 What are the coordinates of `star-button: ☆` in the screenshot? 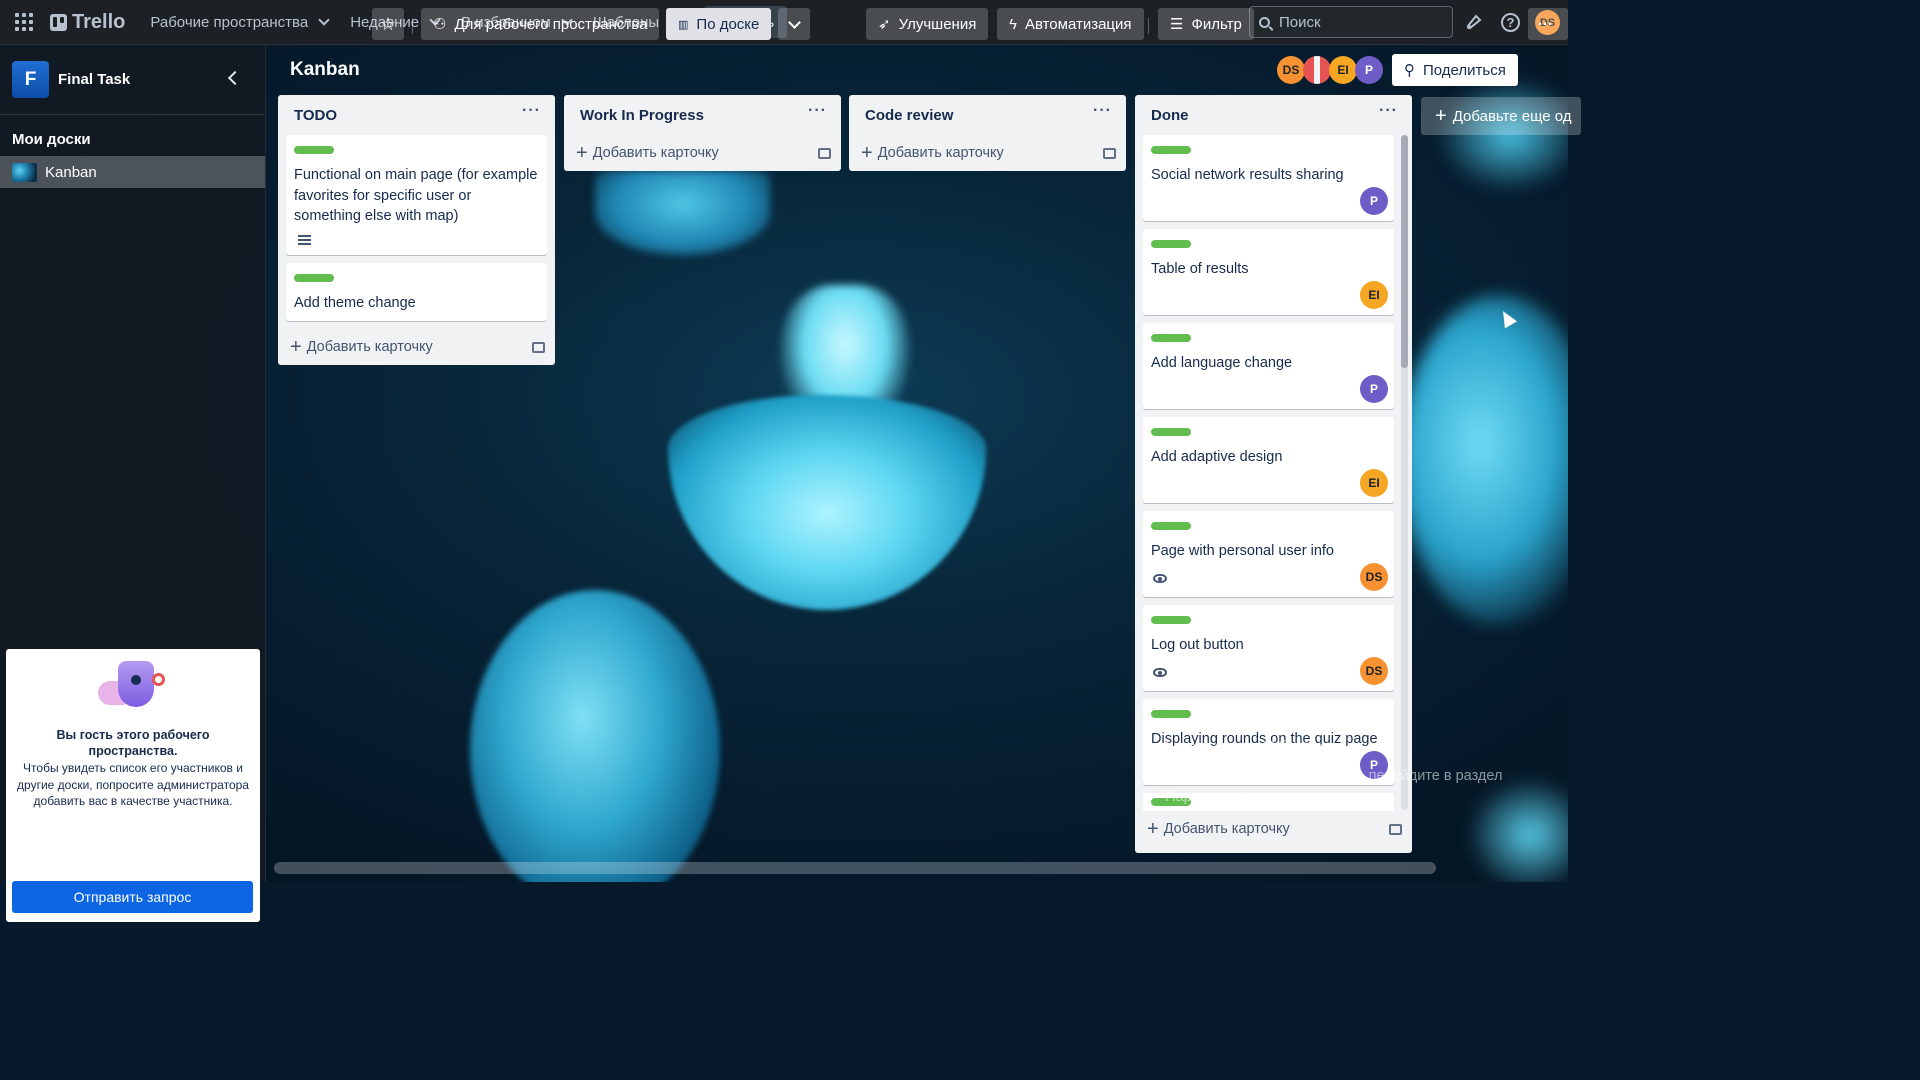 It's located at (388, 24).